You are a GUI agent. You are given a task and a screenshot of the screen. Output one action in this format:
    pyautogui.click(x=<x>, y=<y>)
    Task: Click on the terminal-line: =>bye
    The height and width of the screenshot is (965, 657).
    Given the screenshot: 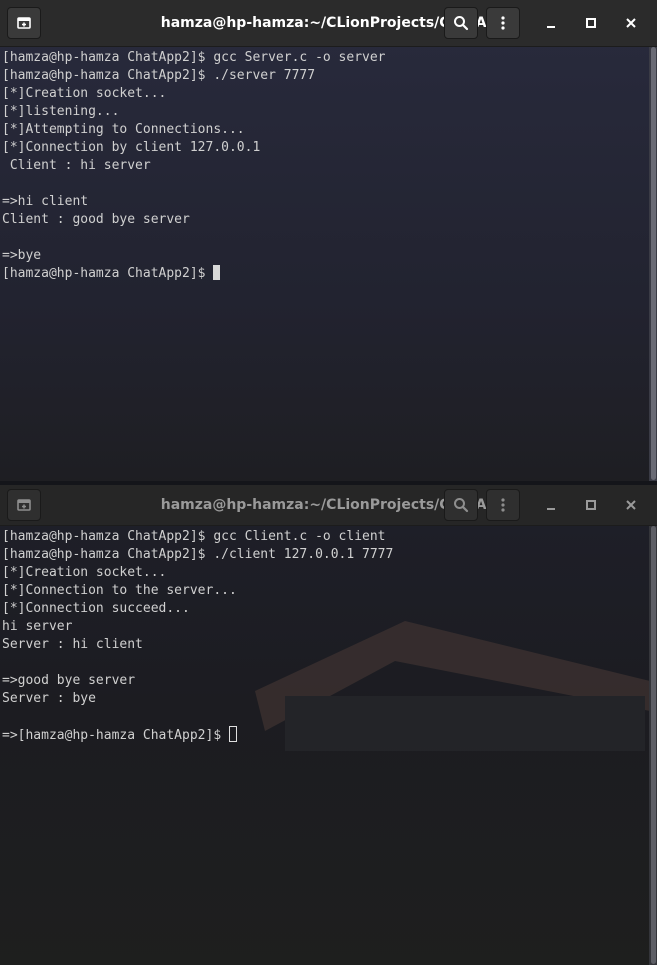 What is the action you would take?
    pyautogui.click(x=22, y=255)
    